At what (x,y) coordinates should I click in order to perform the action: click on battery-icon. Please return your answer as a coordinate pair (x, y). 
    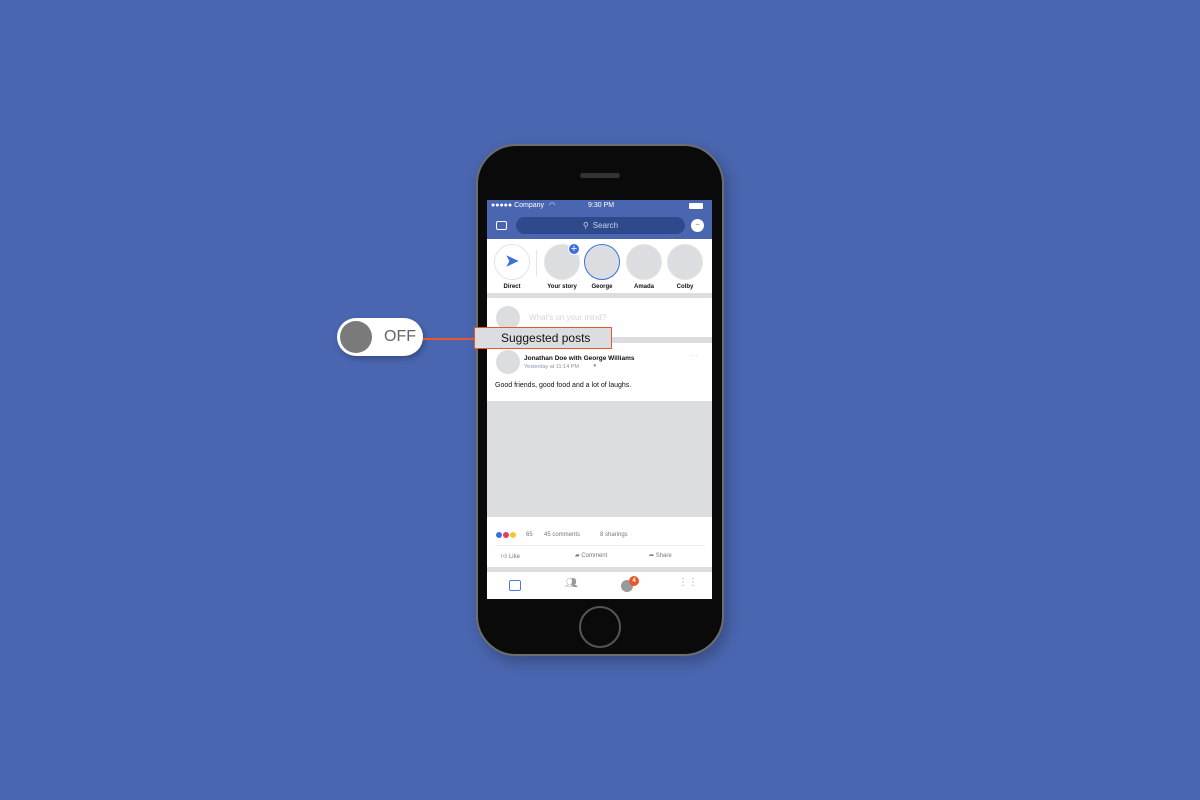
    Looking at the image, I should click on (696, 206).